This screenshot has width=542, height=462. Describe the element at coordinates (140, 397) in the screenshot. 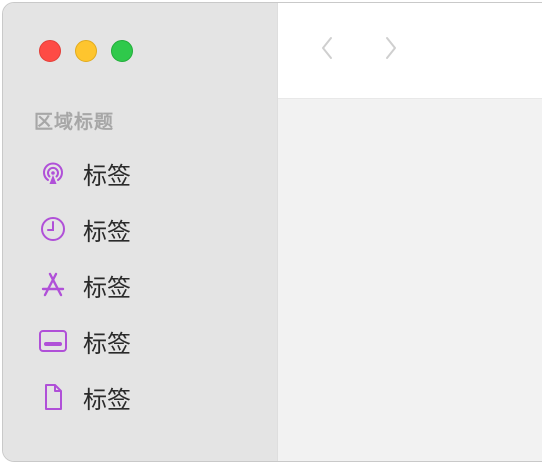

I see `sidebar-item-documents: 标签` at that location.